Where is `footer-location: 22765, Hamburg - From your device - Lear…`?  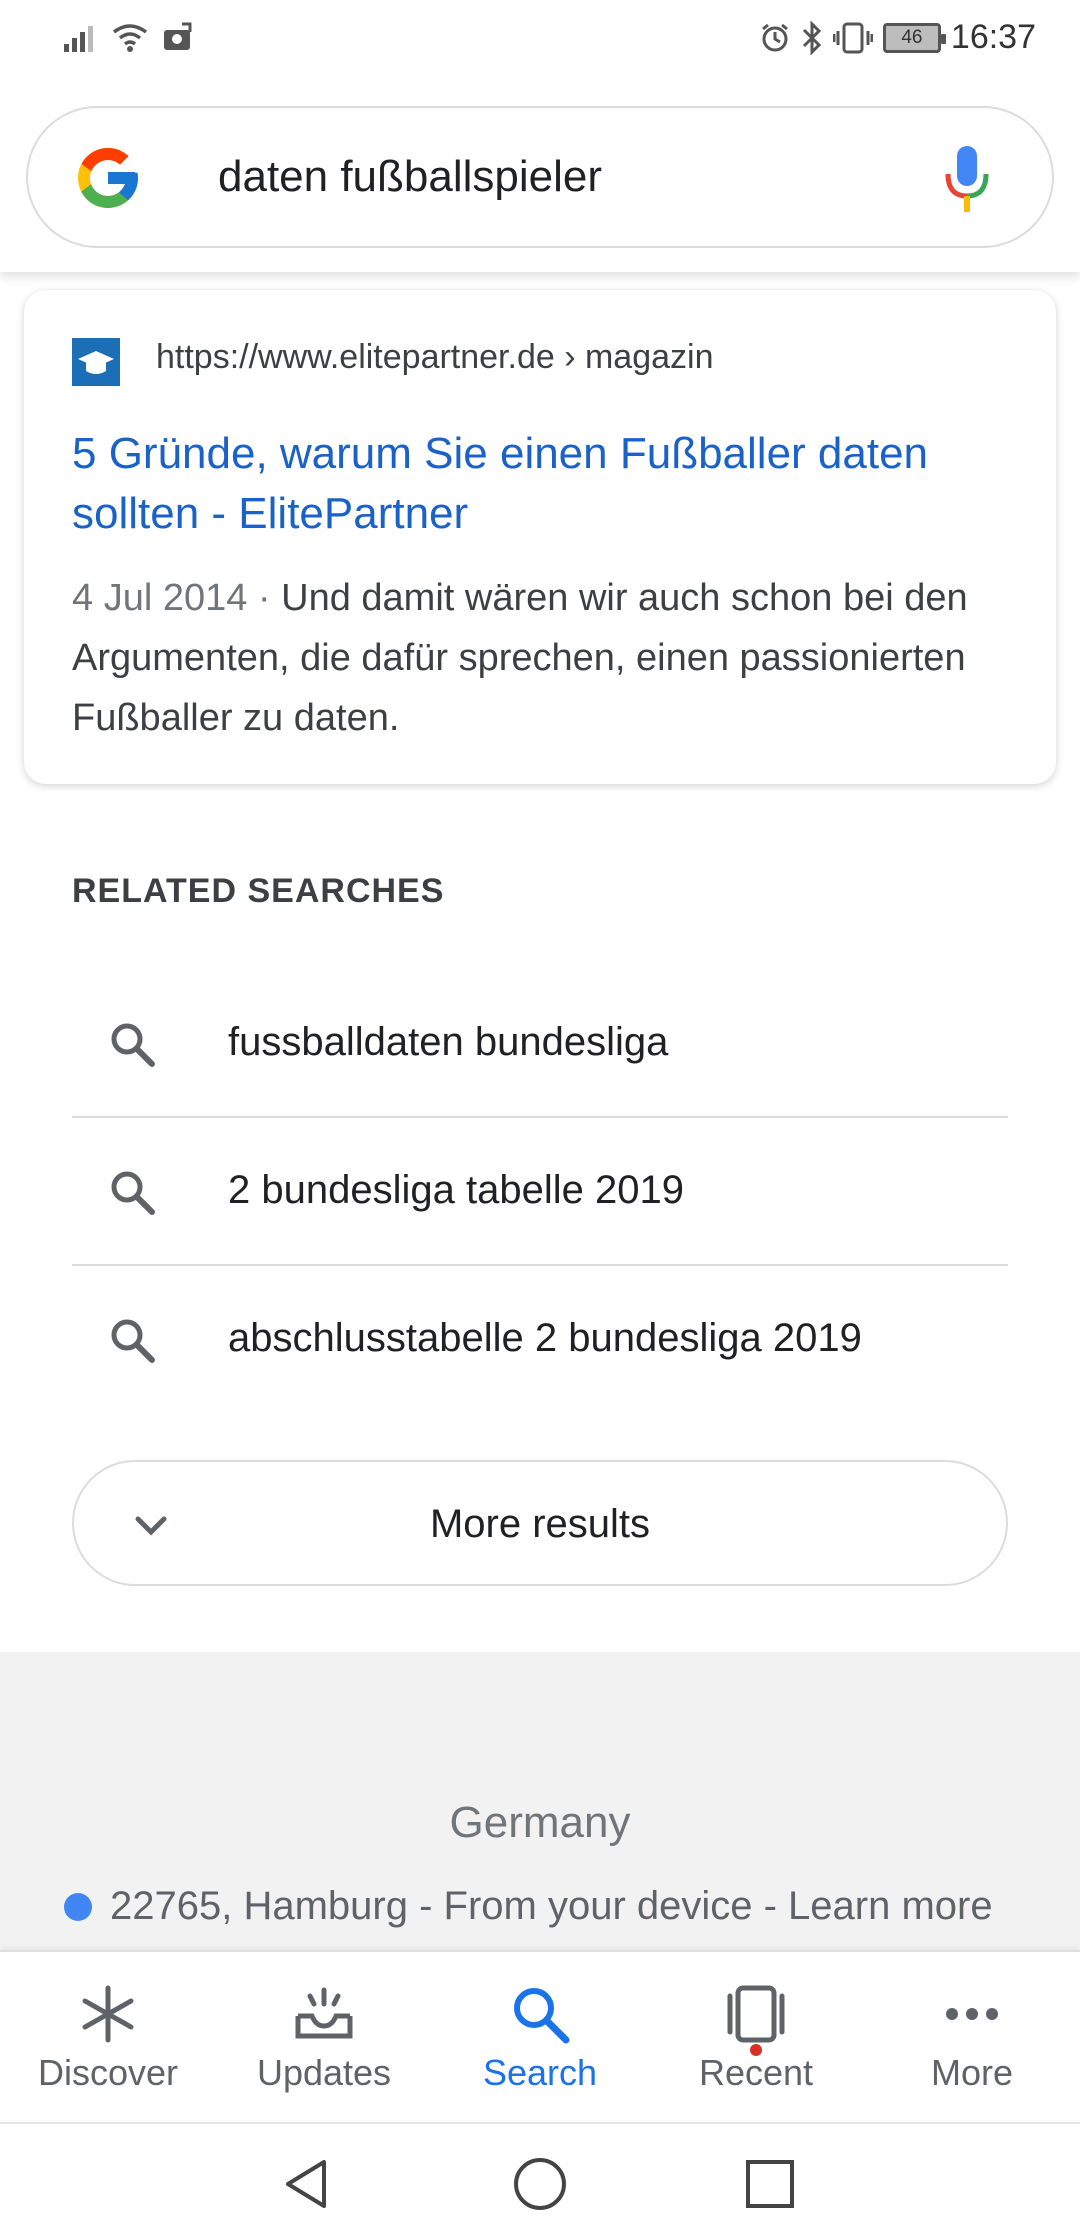
footer-location: 22765, Hamburg - From your device - Lear… is located at coordinates (528, 1906).